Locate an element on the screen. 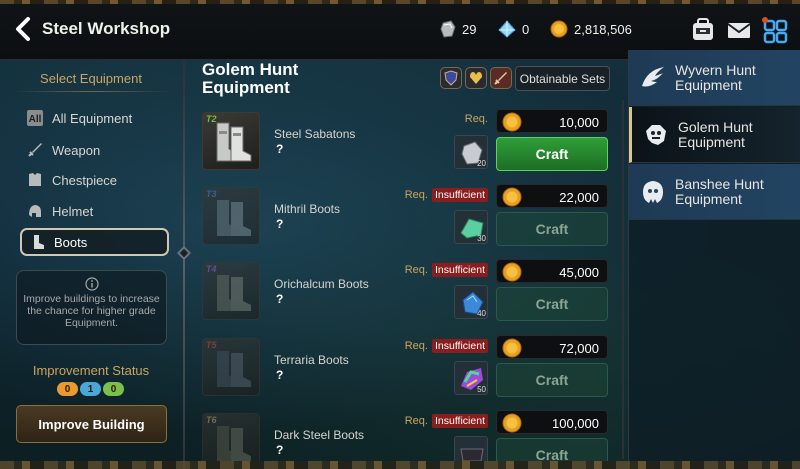  item-list-scrollbar is located at coordinates (623, 279).